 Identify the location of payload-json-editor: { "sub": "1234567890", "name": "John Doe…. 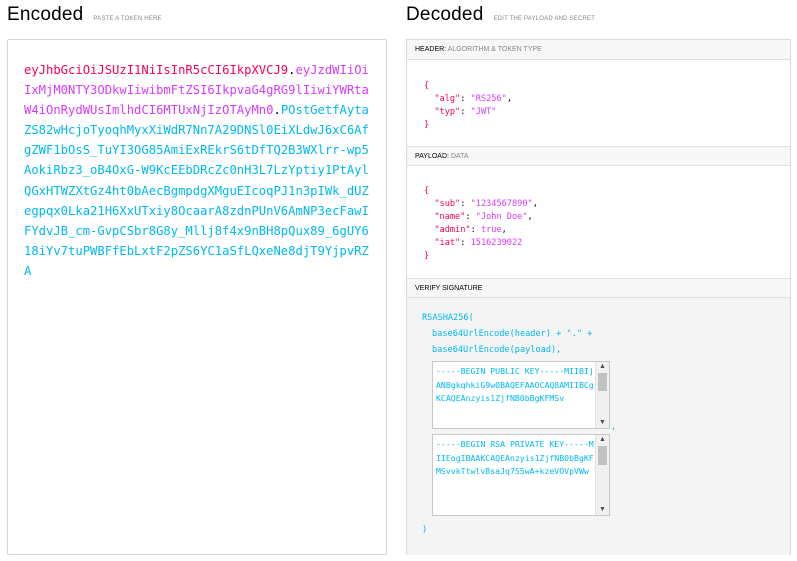
(481, 224).